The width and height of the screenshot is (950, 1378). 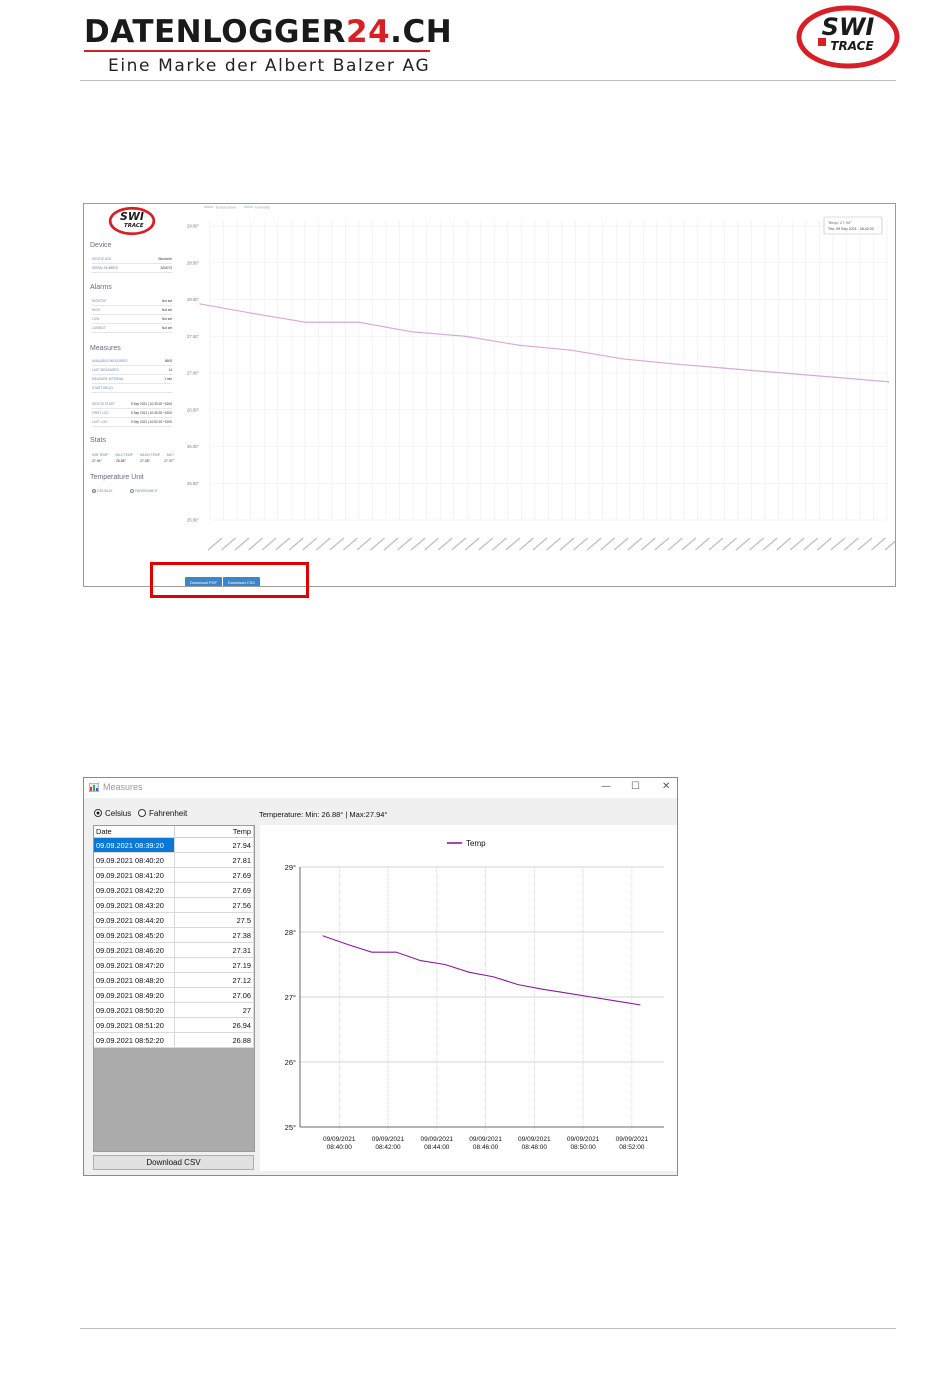 What do you see at coordinates (134, 920) in the screenshot?
I see `cell-date: 09.09.2021 08:44:20` at bounding box center [134, 920].